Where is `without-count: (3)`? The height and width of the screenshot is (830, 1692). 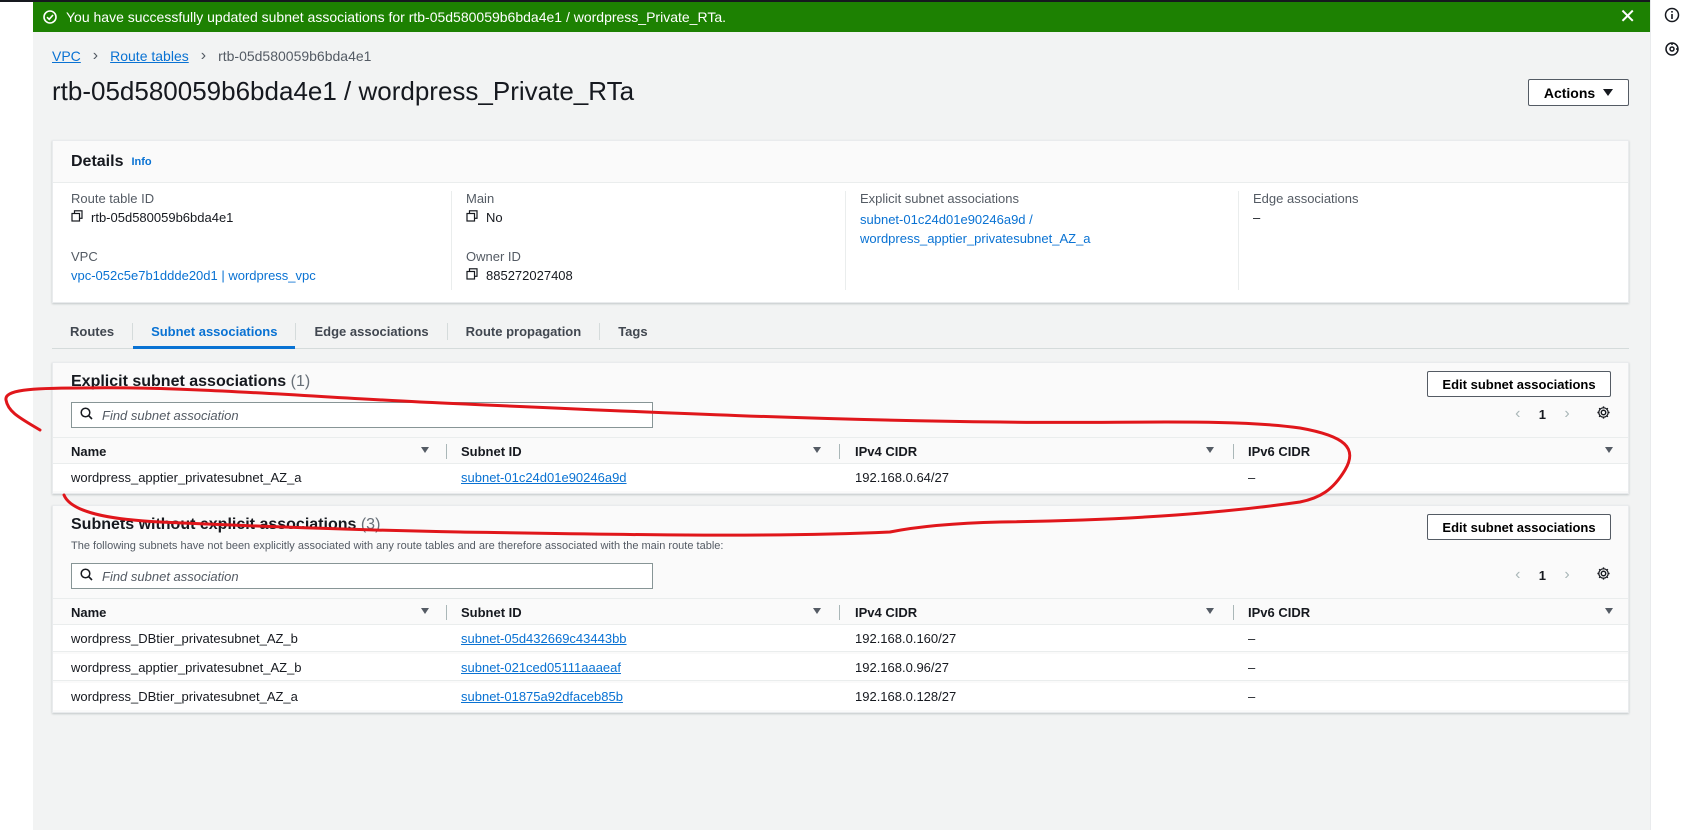 without-count: (3) is located at coordinates (370, 524).